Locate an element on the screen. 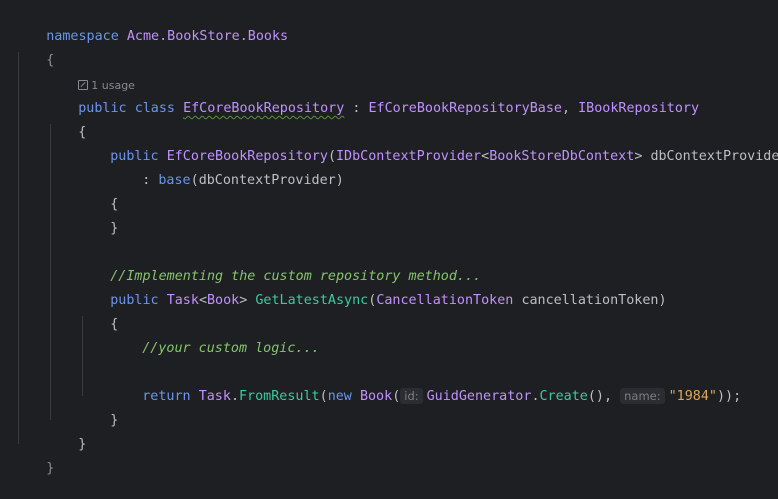 This screenshot has height=499, width=778. class-name: EfCoreBookRepository is located at coordinates (263, 108).